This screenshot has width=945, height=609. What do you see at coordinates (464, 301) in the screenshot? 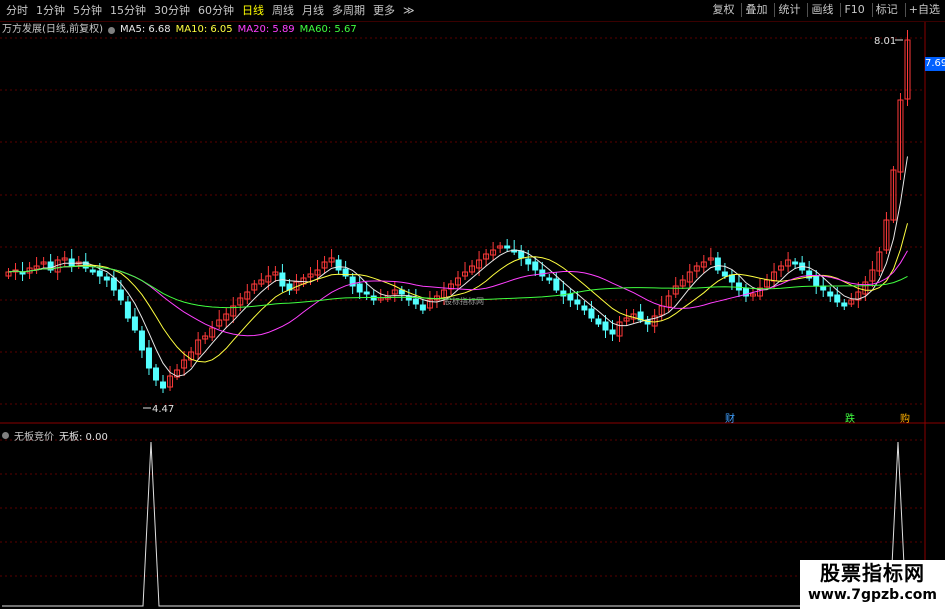
I see `center-watermark: 股标指标网` at bounding box center [464, 301].